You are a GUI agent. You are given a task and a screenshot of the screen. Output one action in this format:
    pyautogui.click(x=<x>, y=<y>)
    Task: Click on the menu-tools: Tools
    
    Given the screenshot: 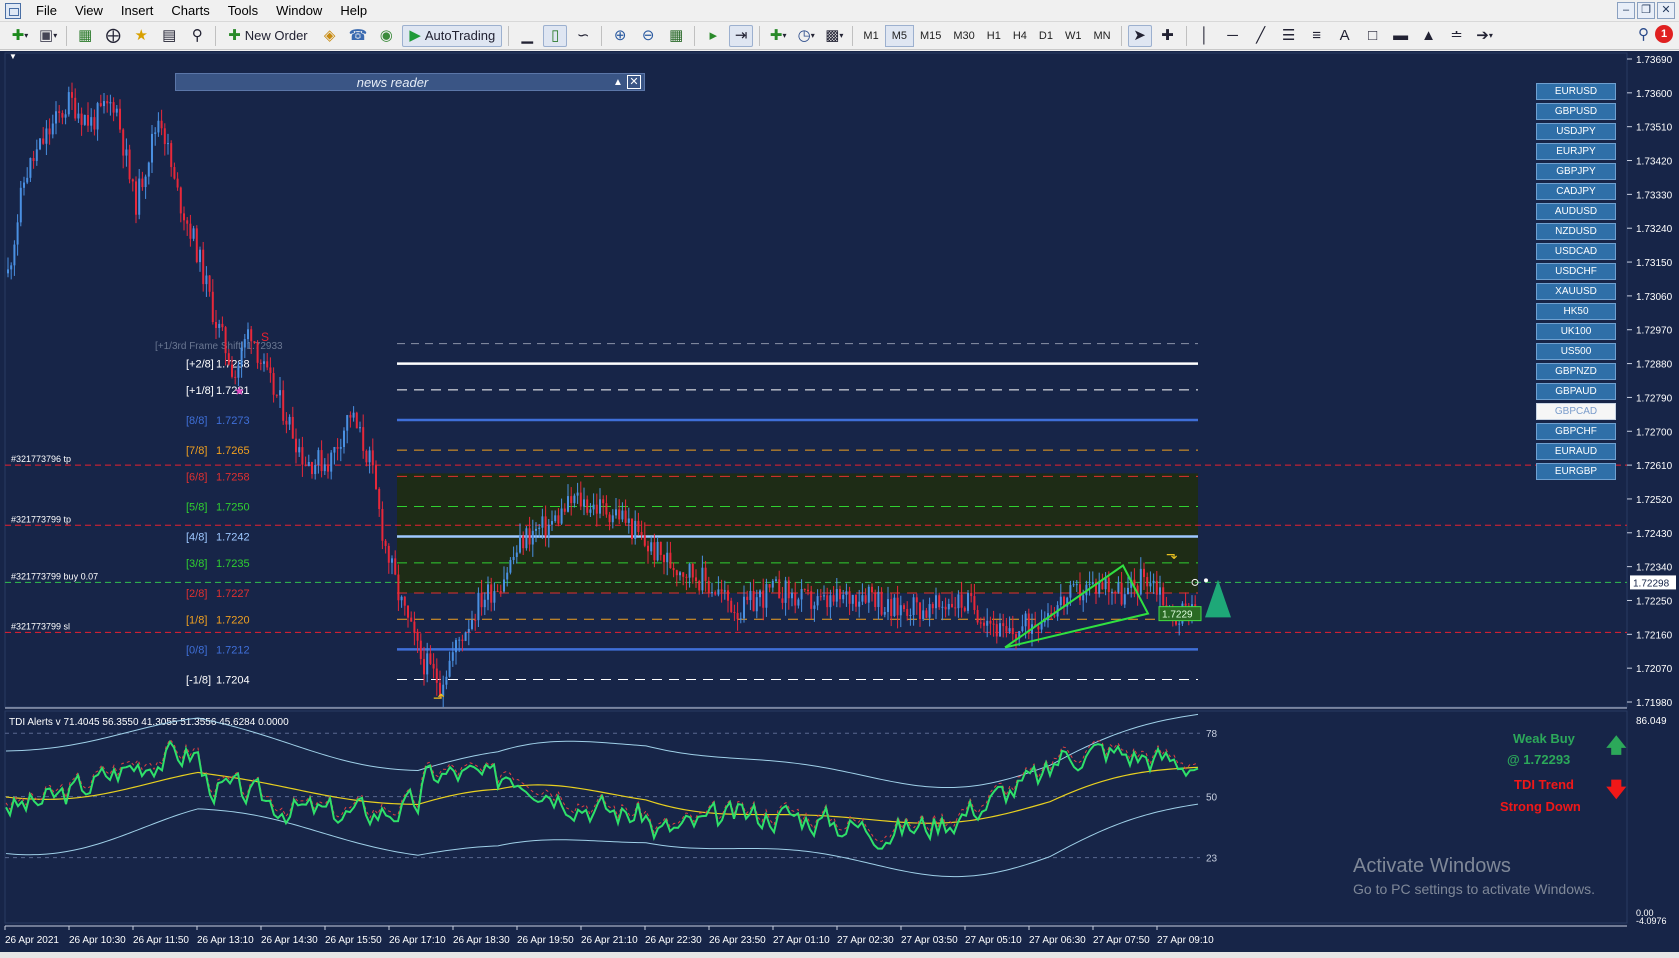 What is the action you would take?
    pyautogui.click(x=243, y=11)
    